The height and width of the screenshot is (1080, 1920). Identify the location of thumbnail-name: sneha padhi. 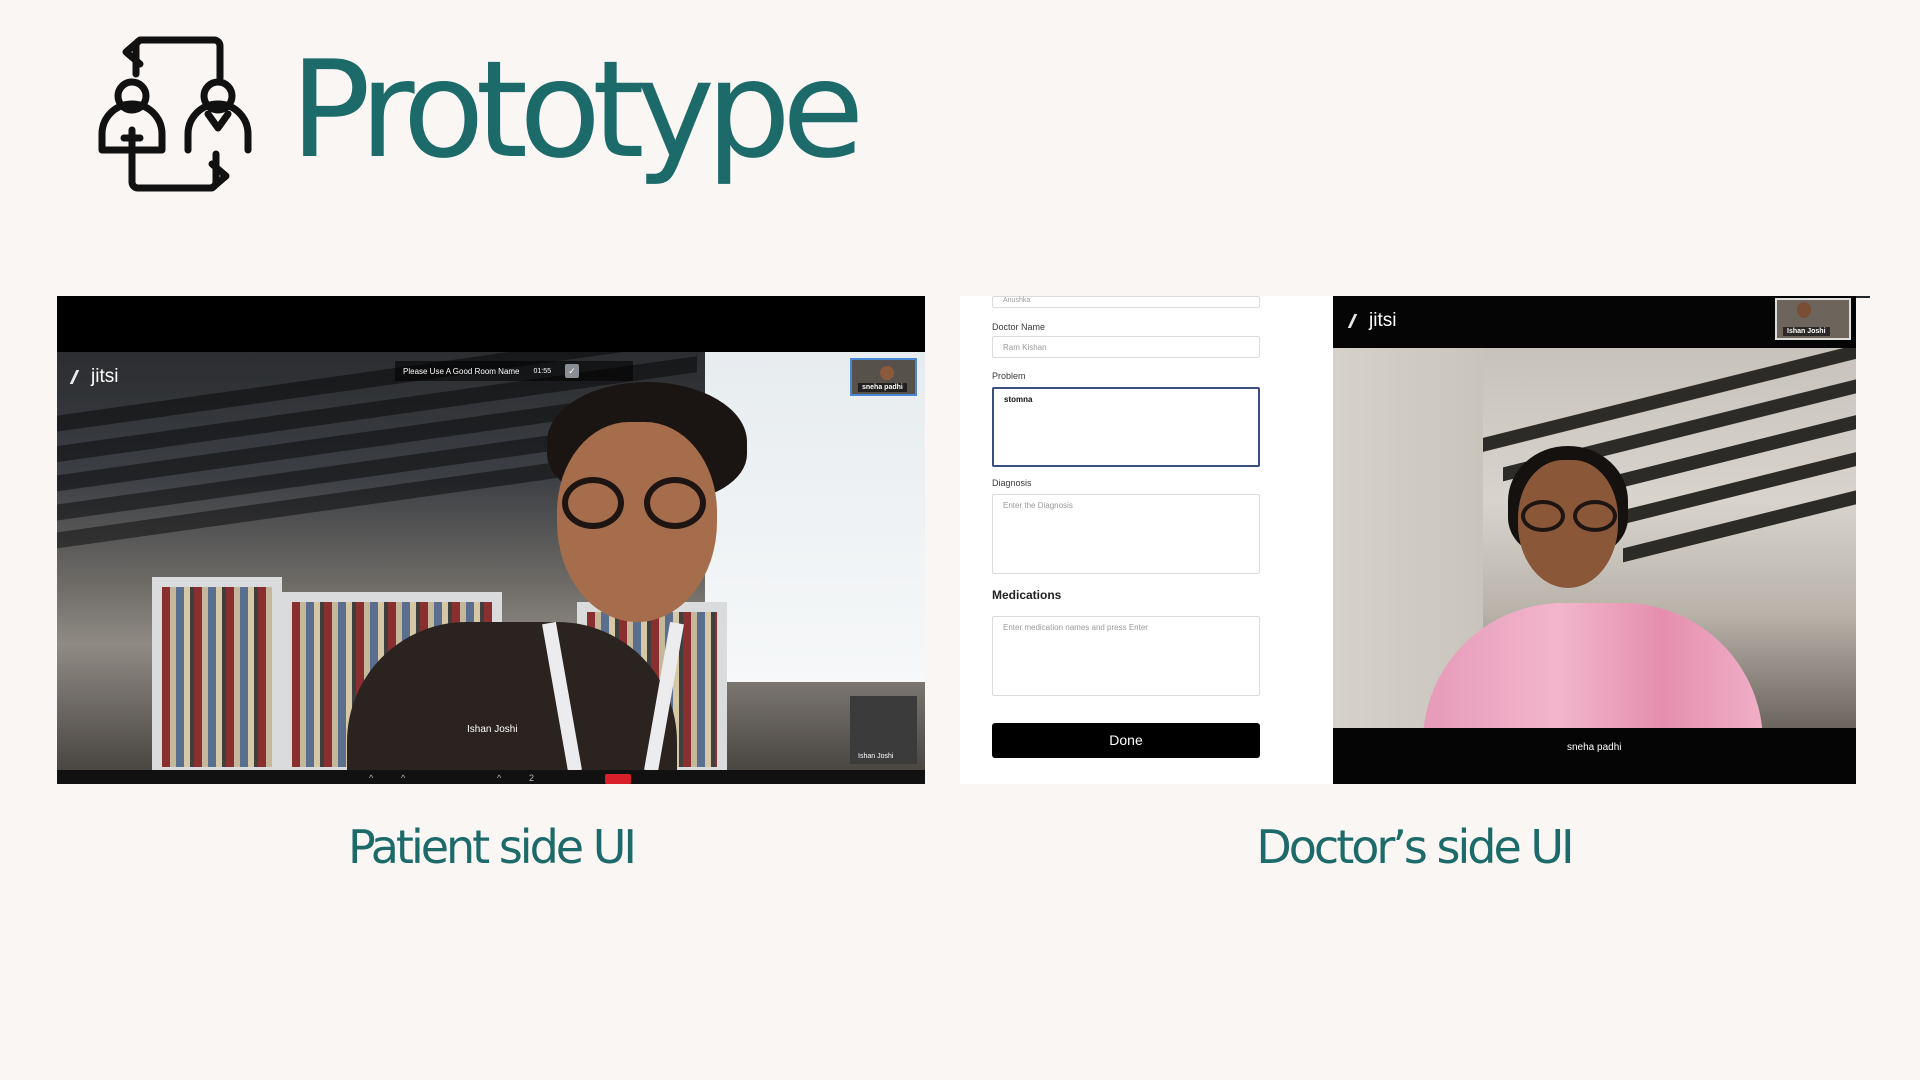
(882, 387).